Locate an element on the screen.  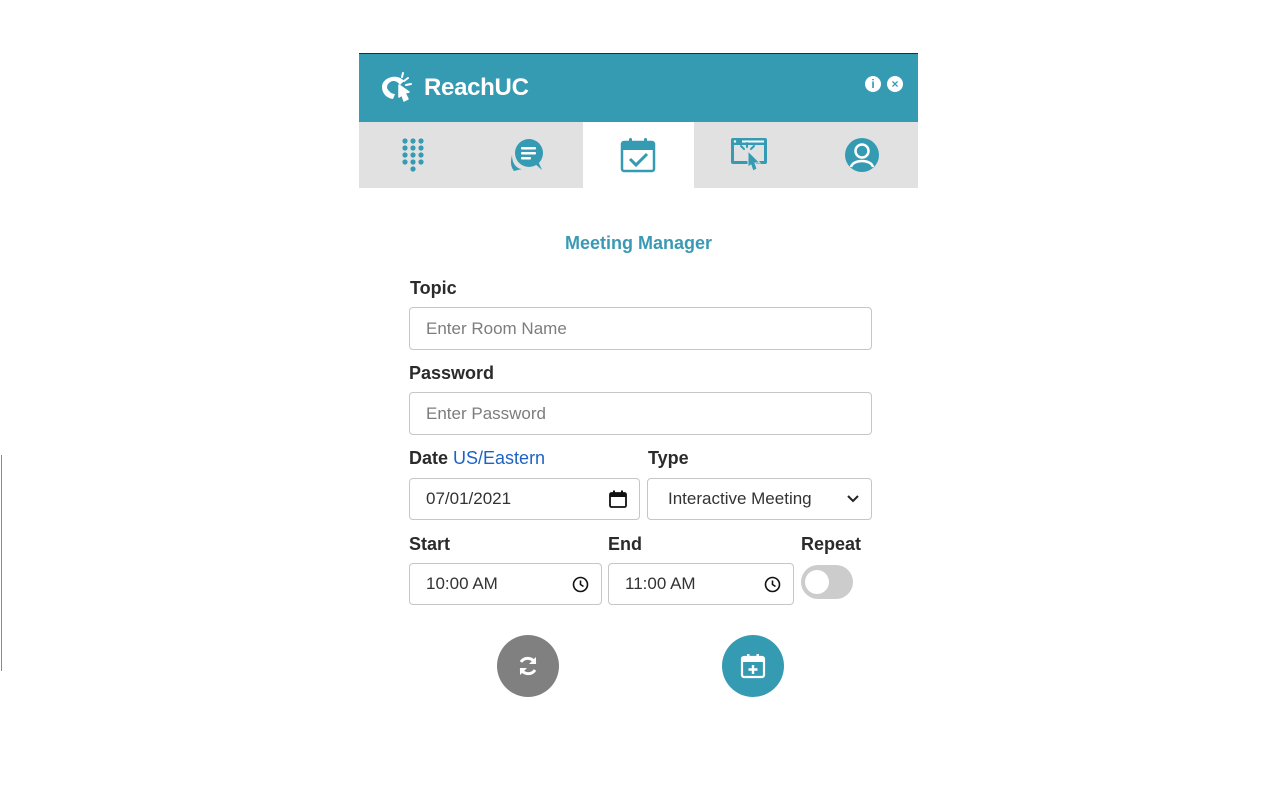
toggle-knob is located at coordinates (817, 582).